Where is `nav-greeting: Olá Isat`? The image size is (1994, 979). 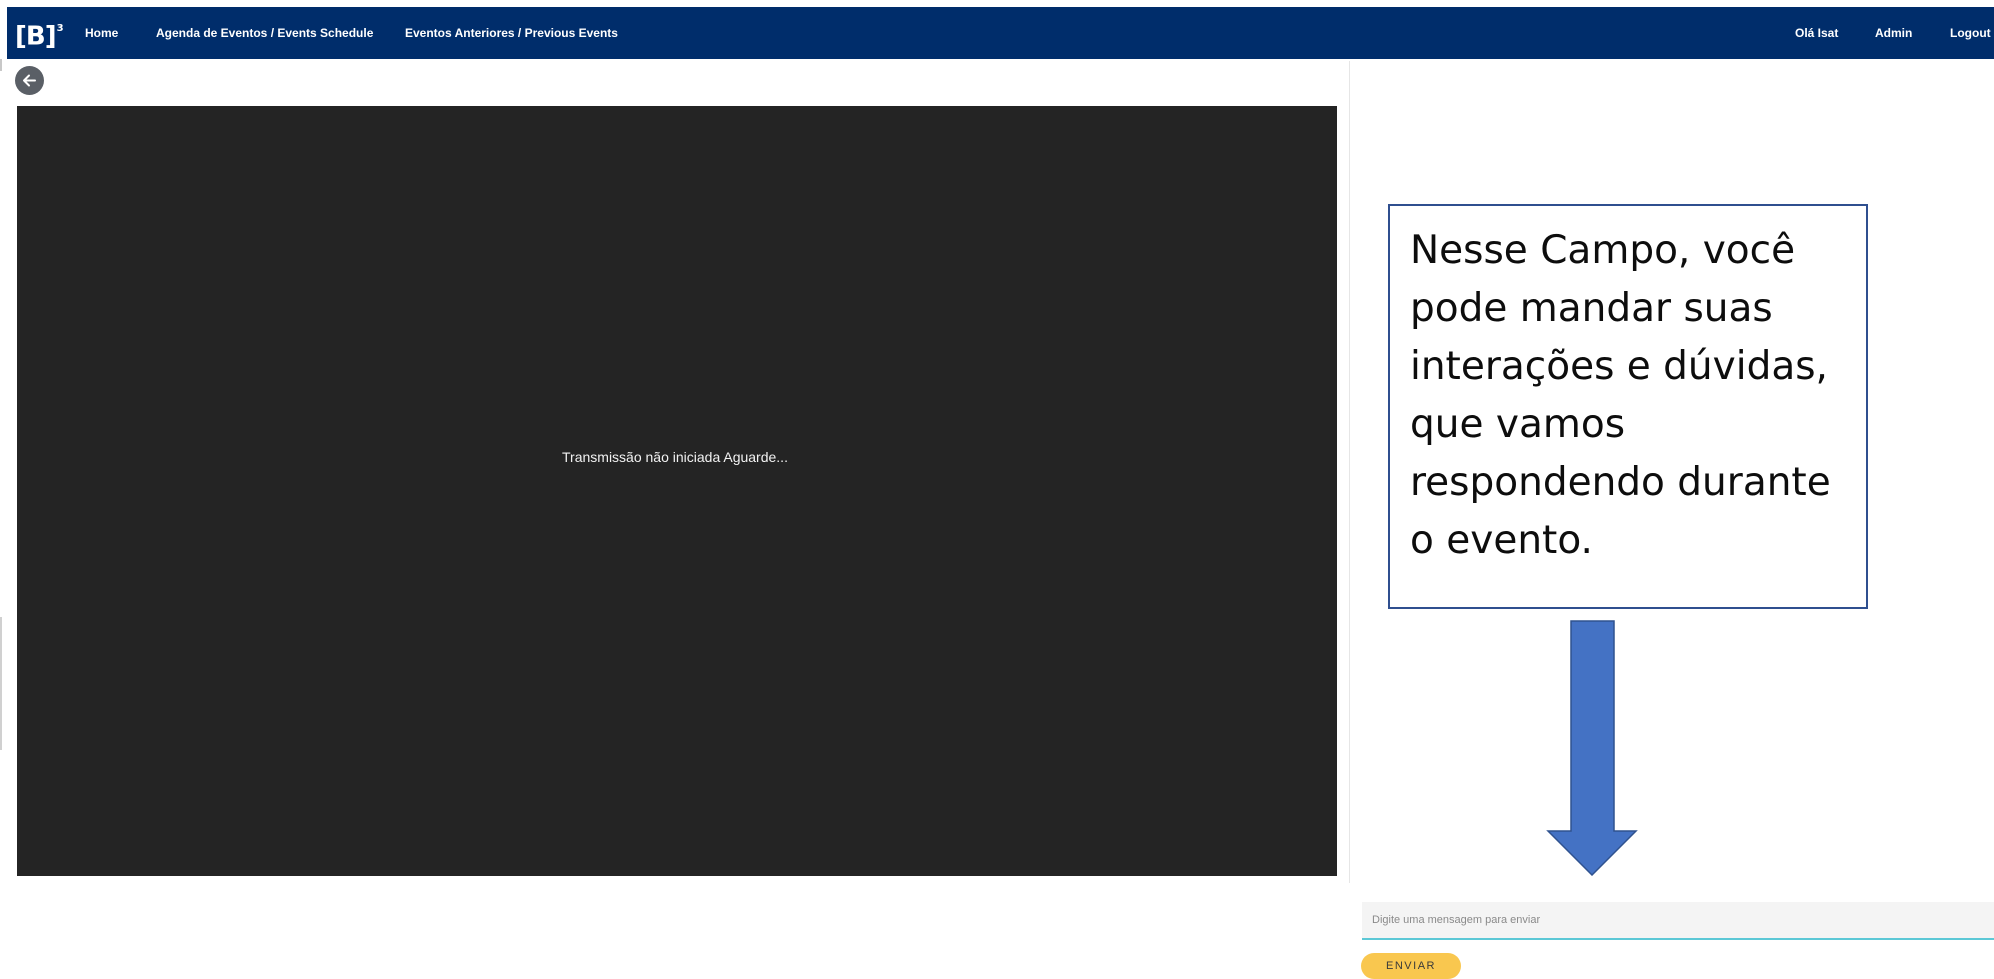
nav-greeting: Olá Isat is located at coordinates (1816, 33).